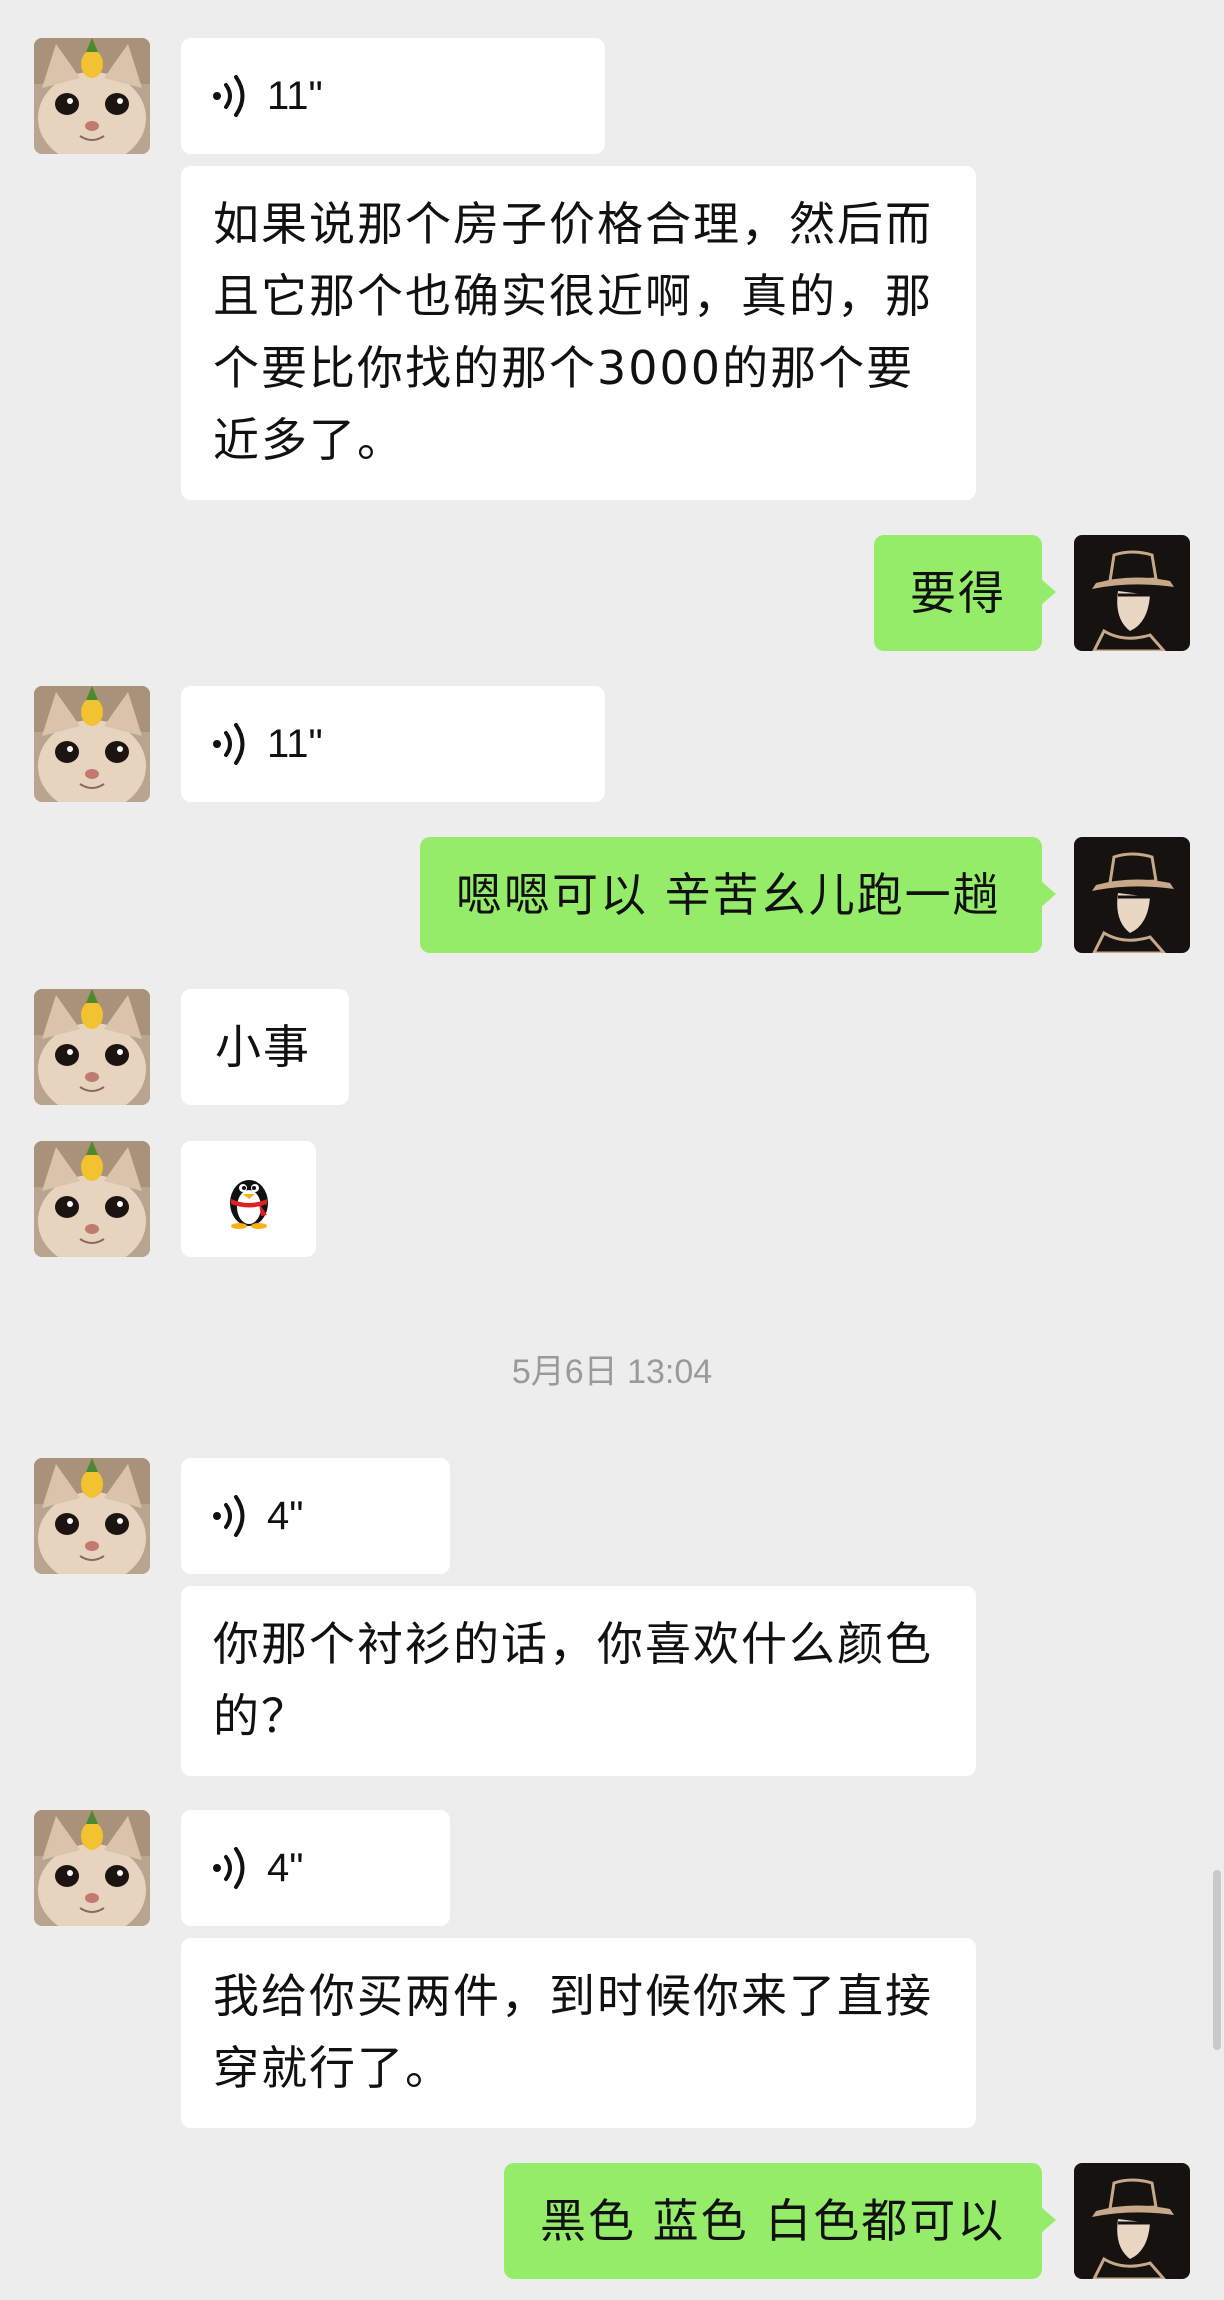 This screenshot has height=2300, width=1224. Describe the element at coordinates (728, 895) in the screenshot. I see `message-text: 嗯嗯可以 辛苦幺儿跑一趟` at that location.